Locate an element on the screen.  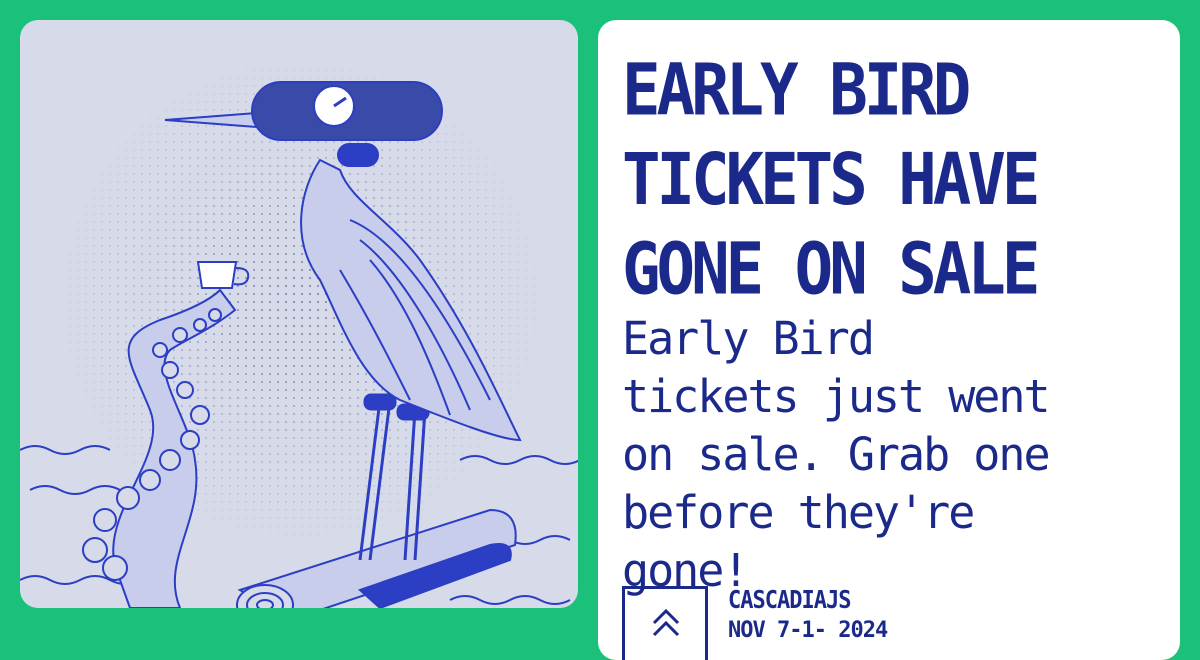
body-line: tickets just went is located at coordinates (836, 396).